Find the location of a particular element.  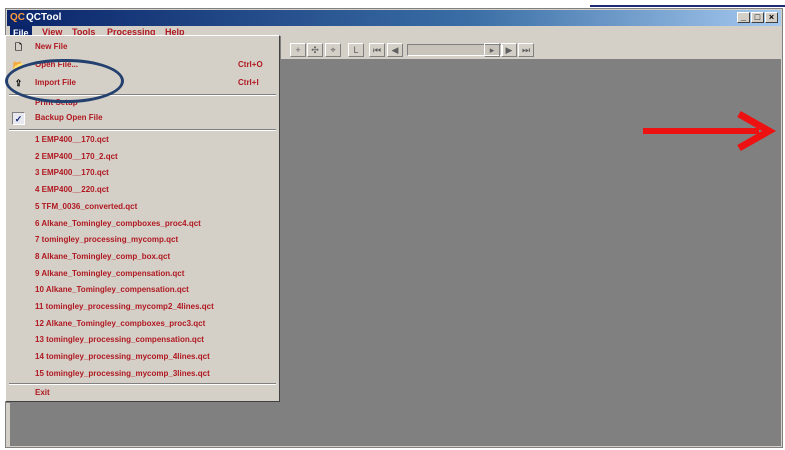

recent-file-label: 2 EMP400__170_2.qct is located at coordinates (76, 156).